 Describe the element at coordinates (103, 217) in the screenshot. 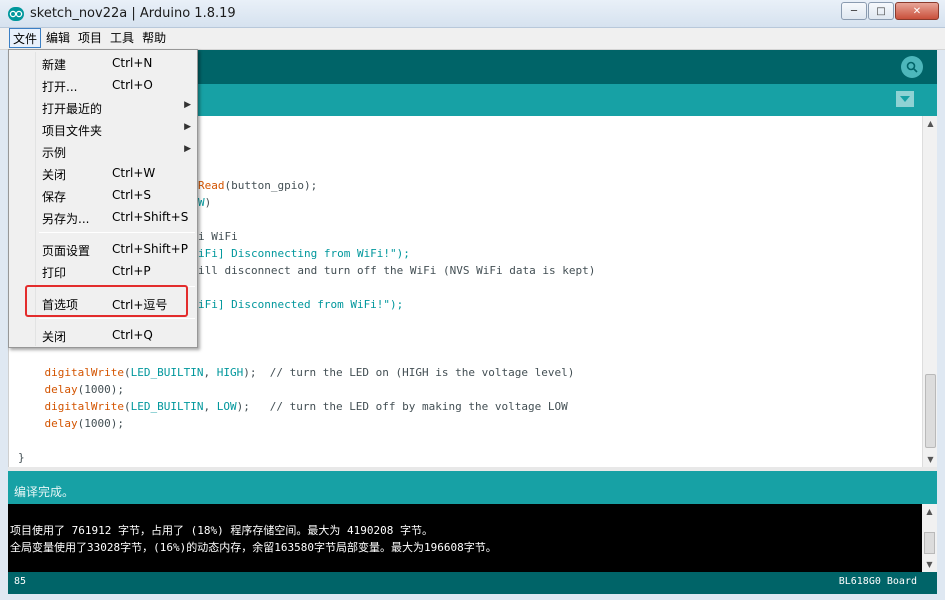

I see `menu-item-save-as: 另存为... Ctrl+Shift+S` at that location.